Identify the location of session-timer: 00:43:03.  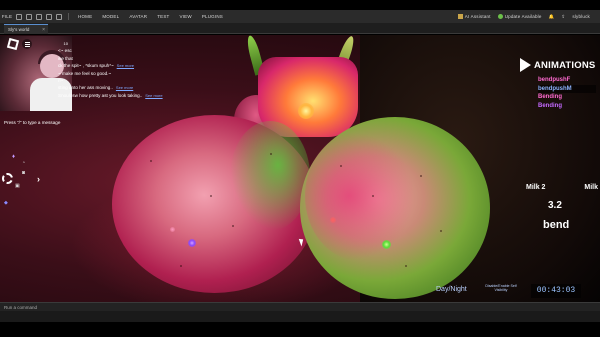
(556, 291).